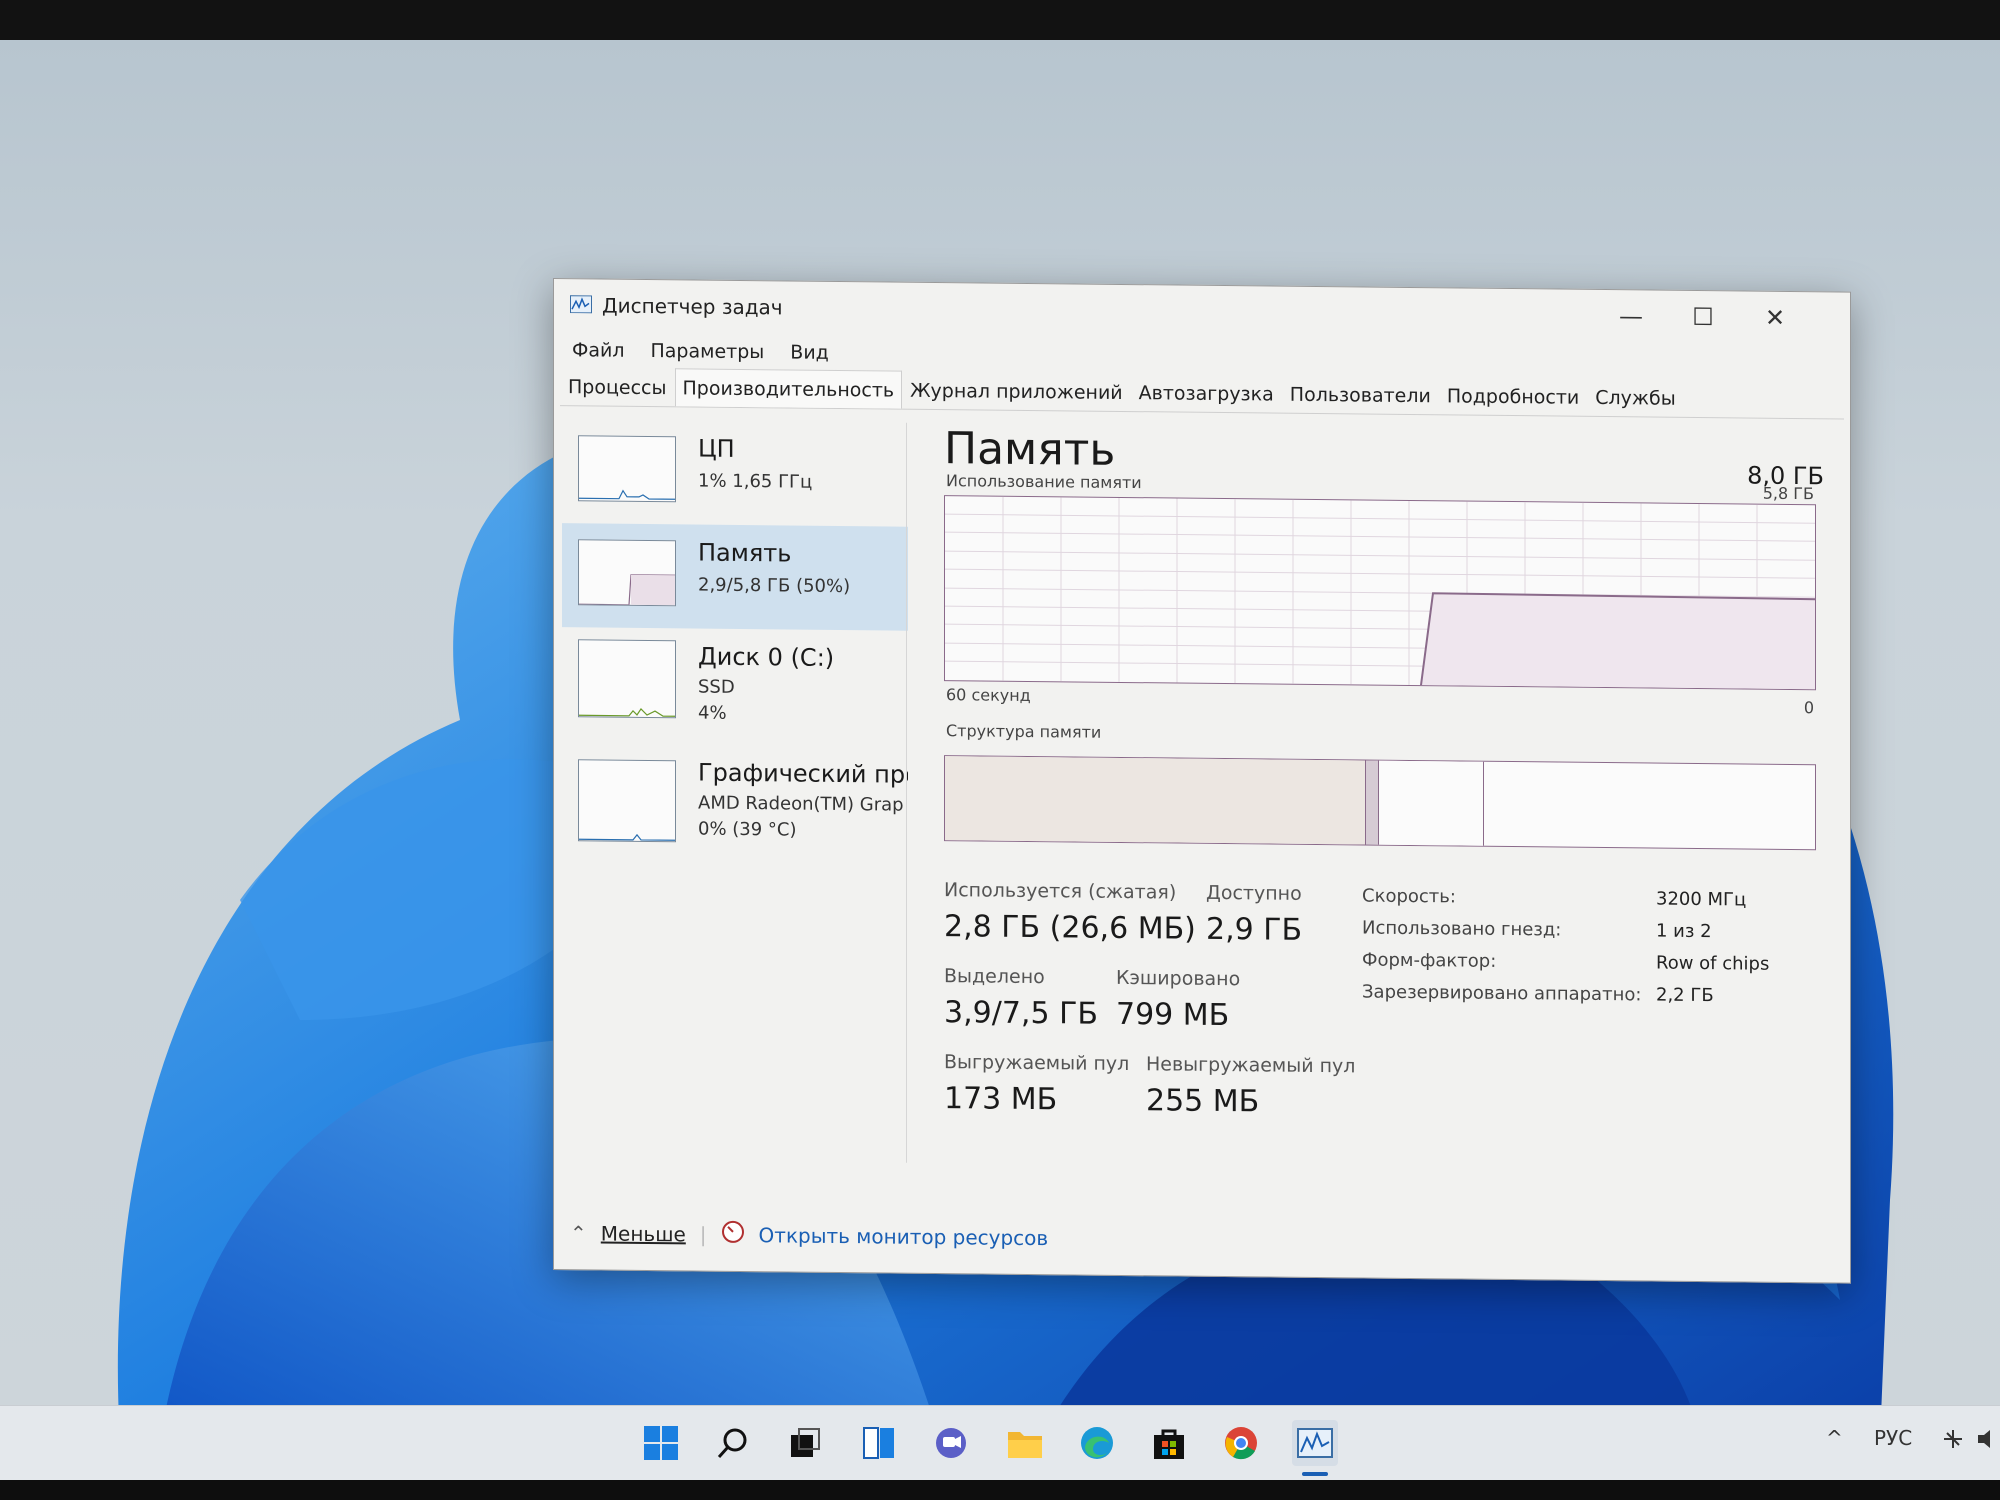 Image resolution: width=2000 pixels, height=1500 pixels. Describe the element at coordinates (1635, 397) in the screenshot. I see `tab-services: Службы` at that location.